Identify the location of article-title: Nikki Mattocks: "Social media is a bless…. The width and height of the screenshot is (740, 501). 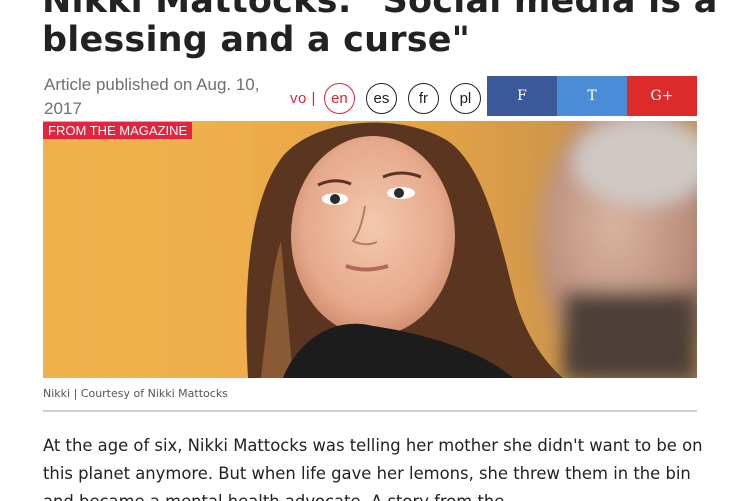
(382, 30).